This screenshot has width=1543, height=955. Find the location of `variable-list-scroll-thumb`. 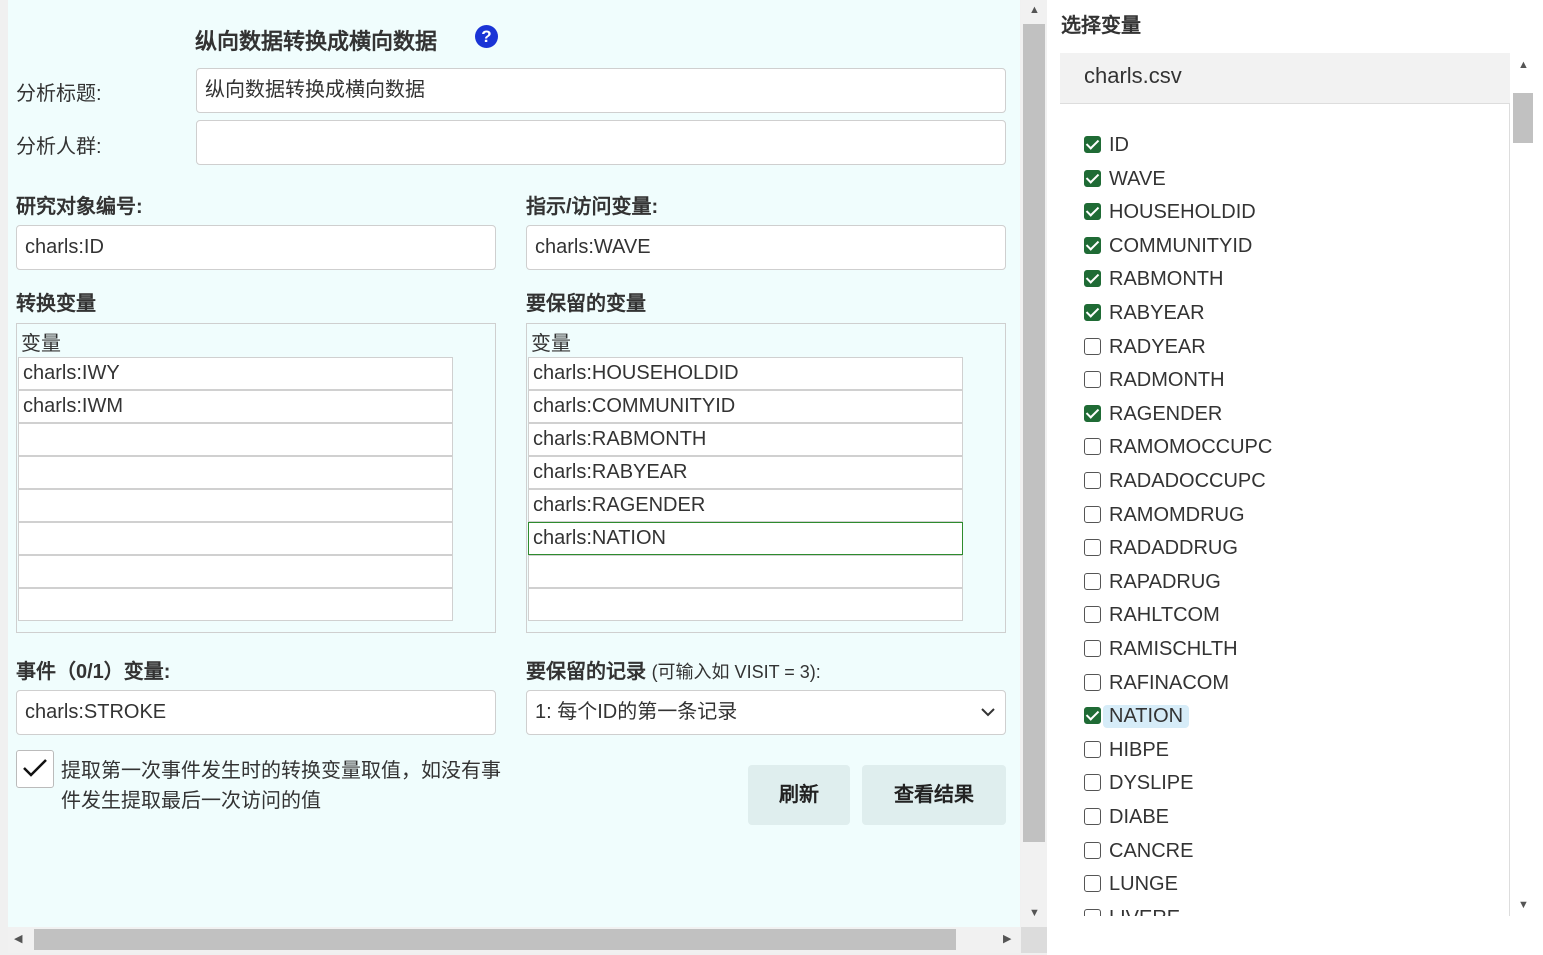

variable-list-scroll-thumb is located at coordinates (1523, 118).